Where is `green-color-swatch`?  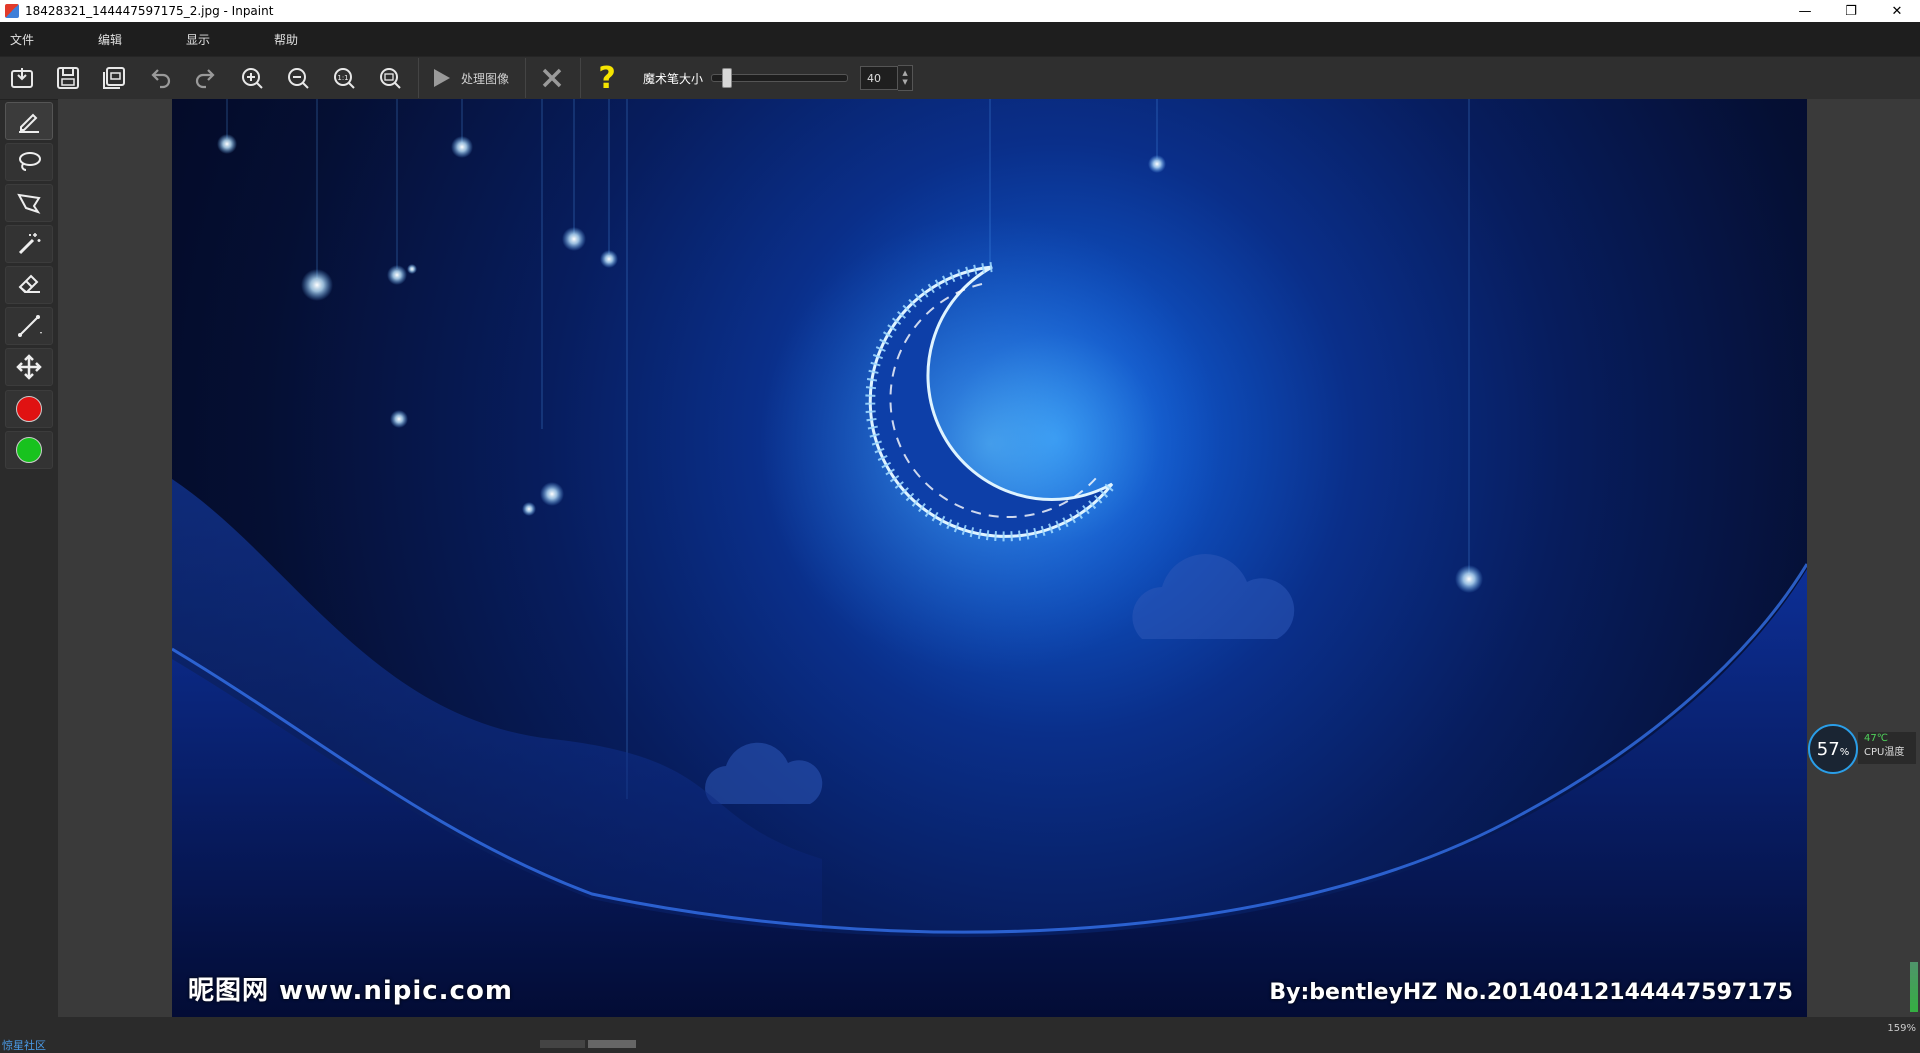 green-color-swatch is located at coordinates (29, 450).